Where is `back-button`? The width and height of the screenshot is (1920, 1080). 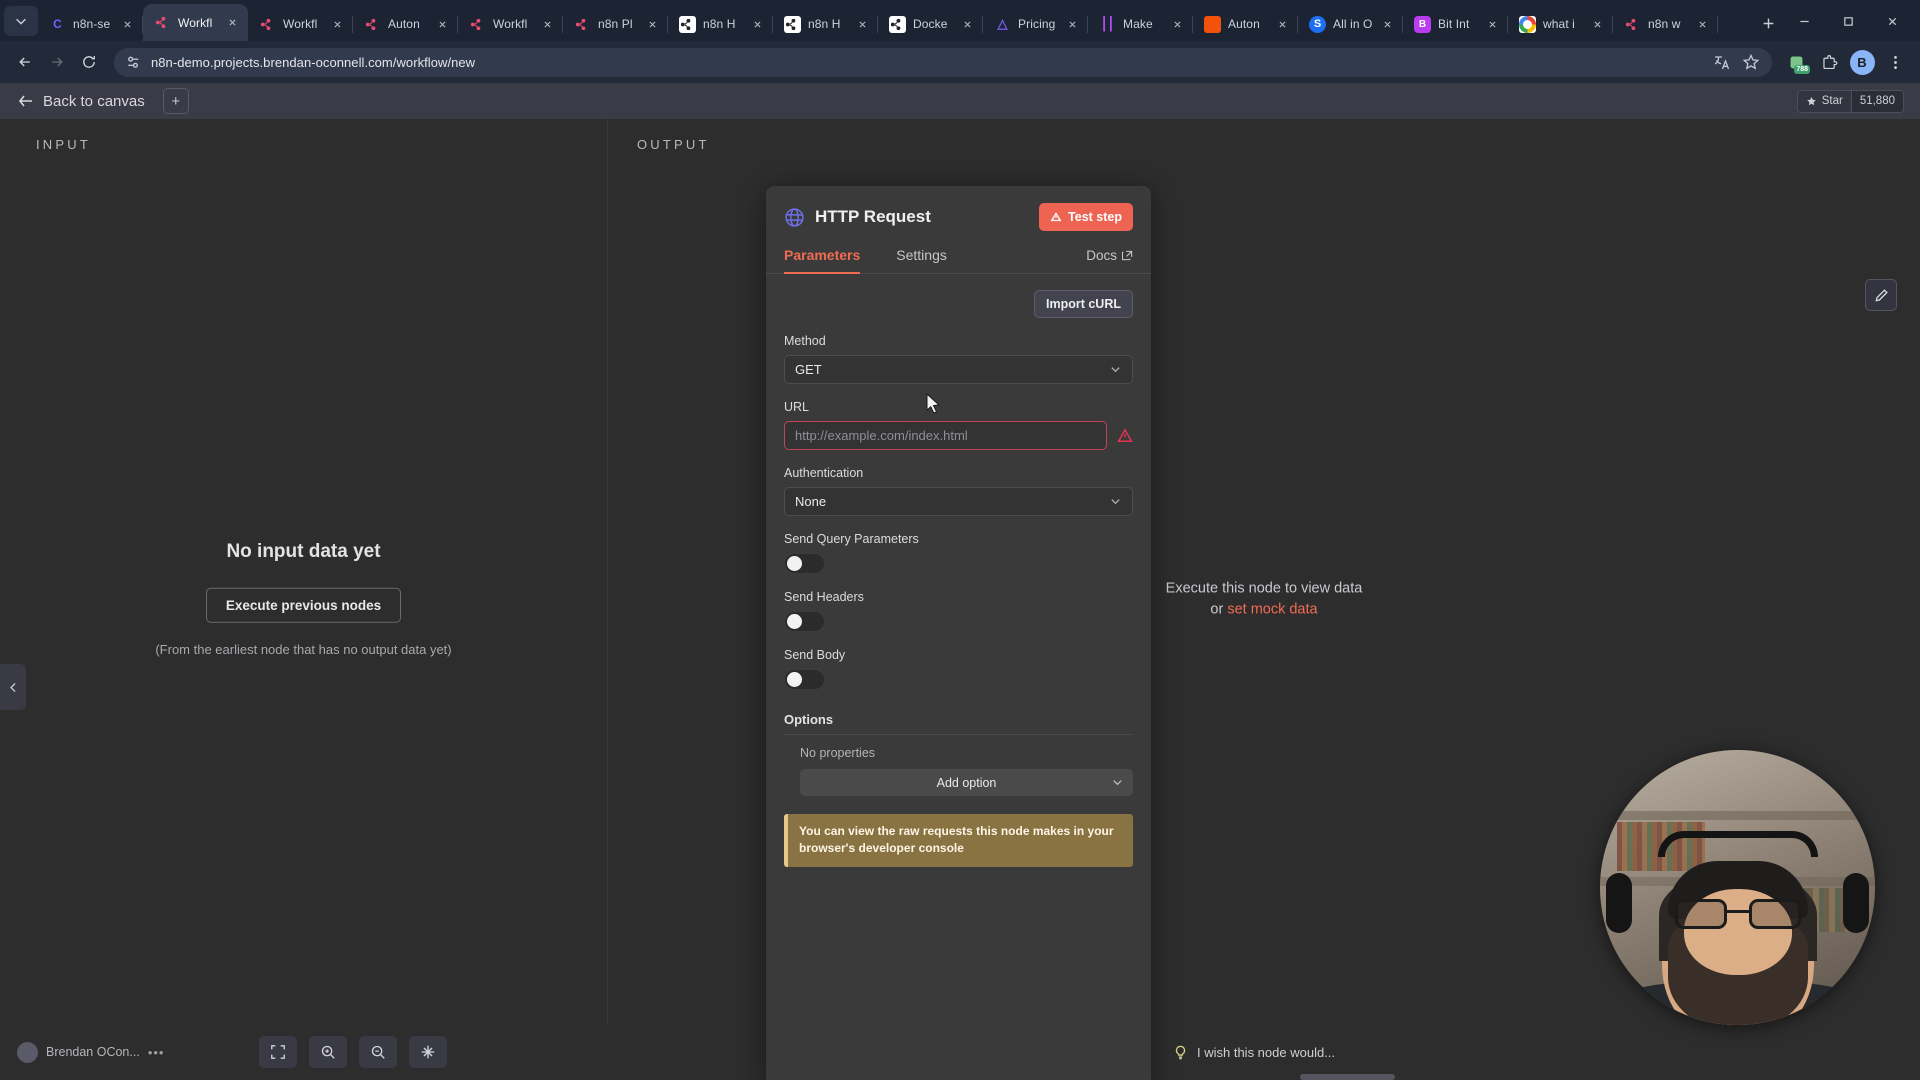 back-button is located at coordinates (25, 62).